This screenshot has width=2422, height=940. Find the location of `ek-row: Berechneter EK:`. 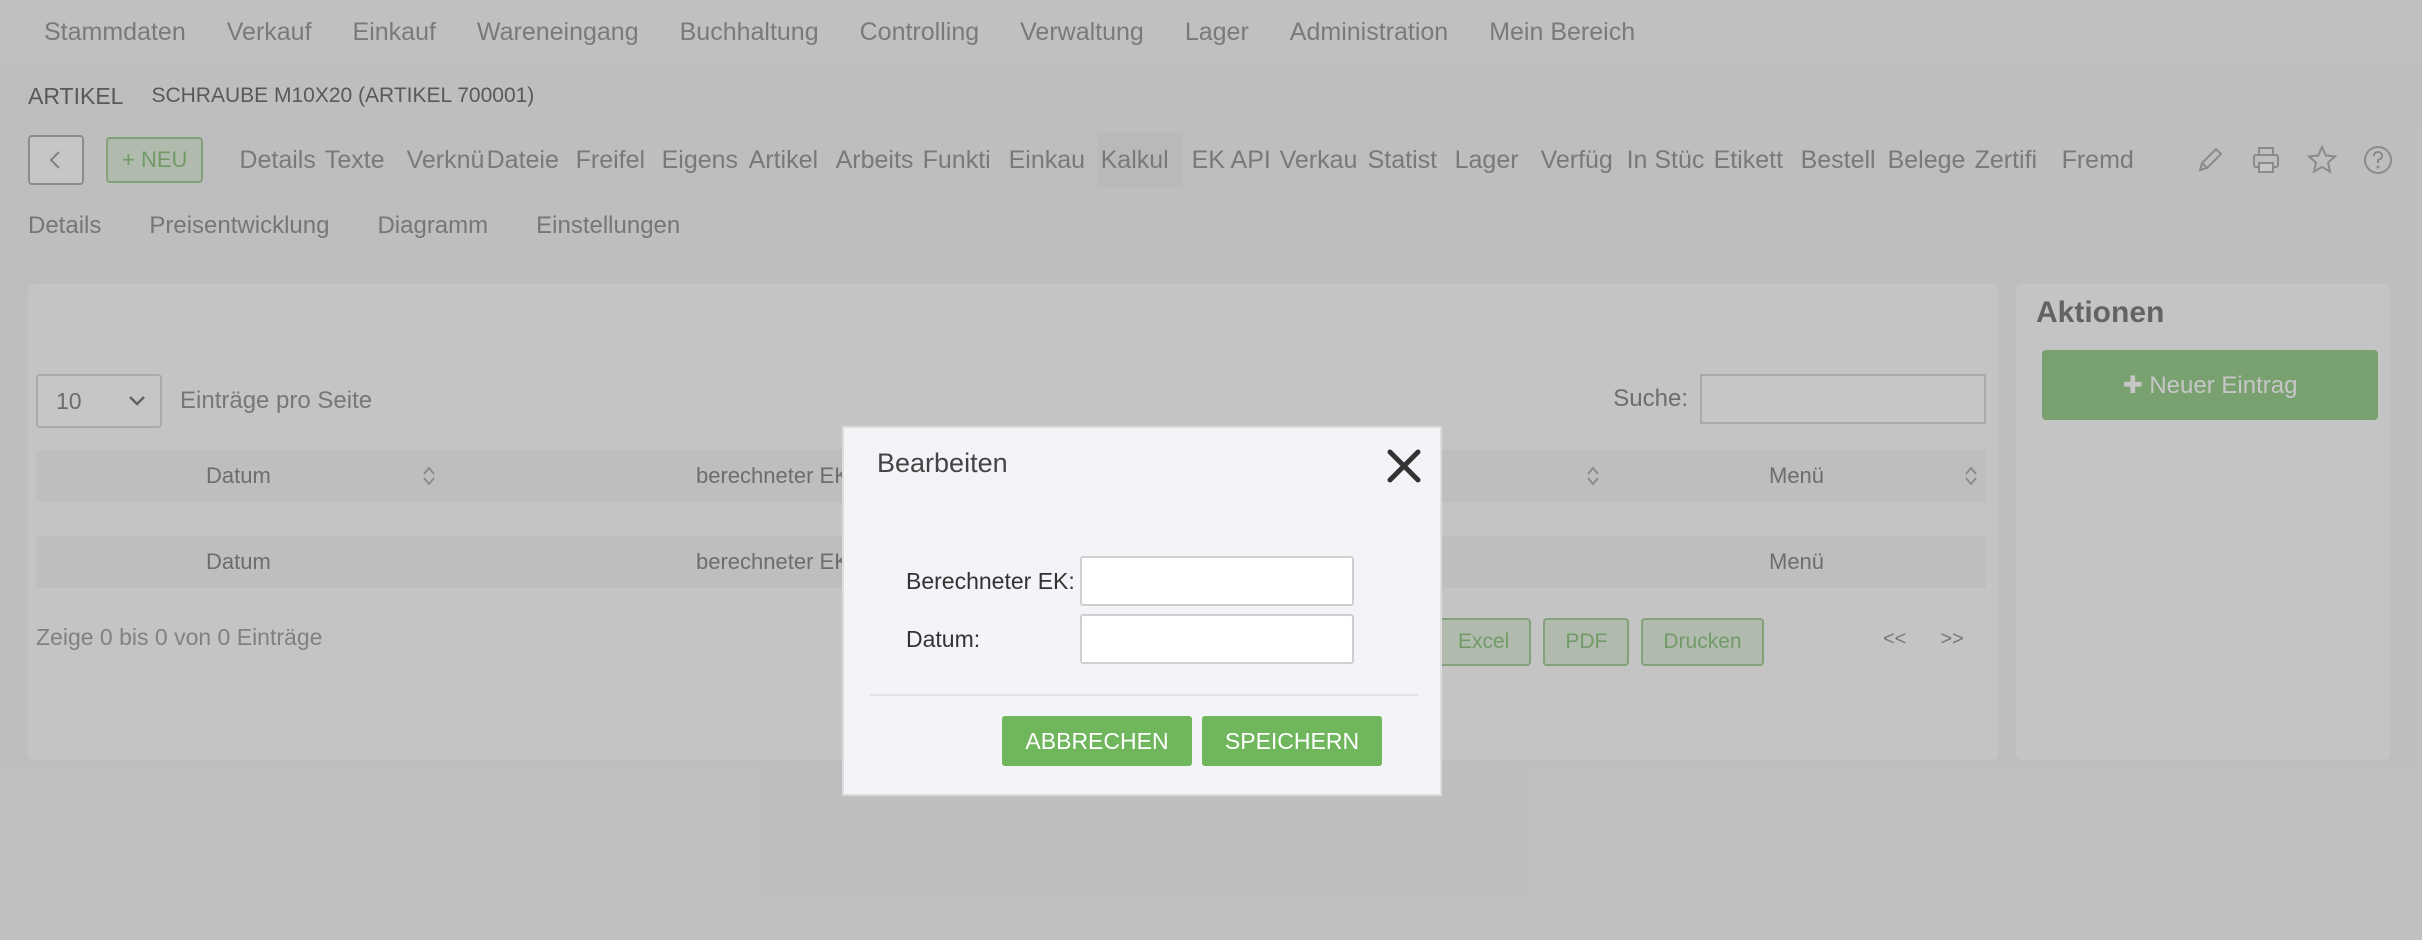

ek-row: Berechneter EK: is located at coordinates (1130, 581).